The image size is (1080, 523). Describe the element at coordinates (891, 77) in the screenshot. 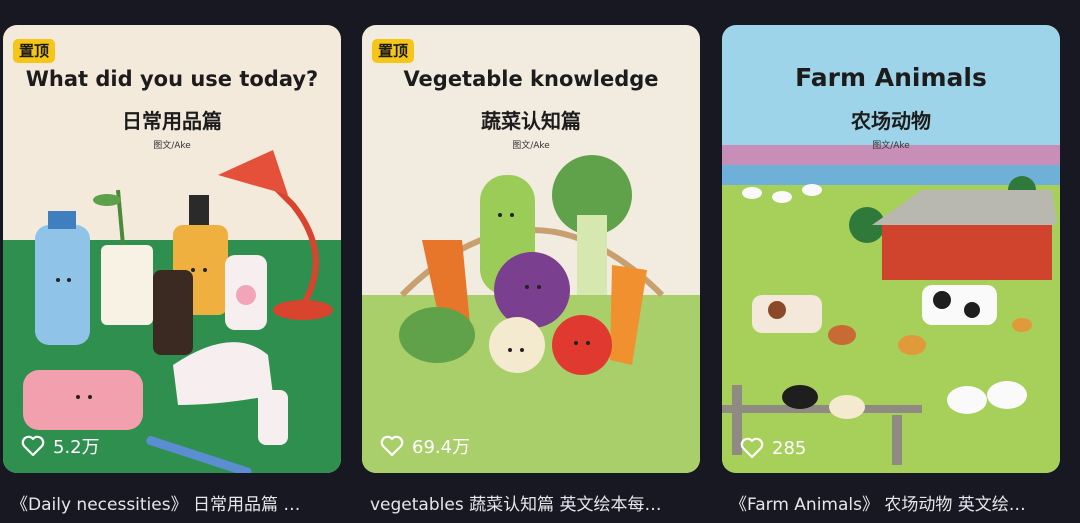

I see `cover-title-en: Farm Animals` at that location.